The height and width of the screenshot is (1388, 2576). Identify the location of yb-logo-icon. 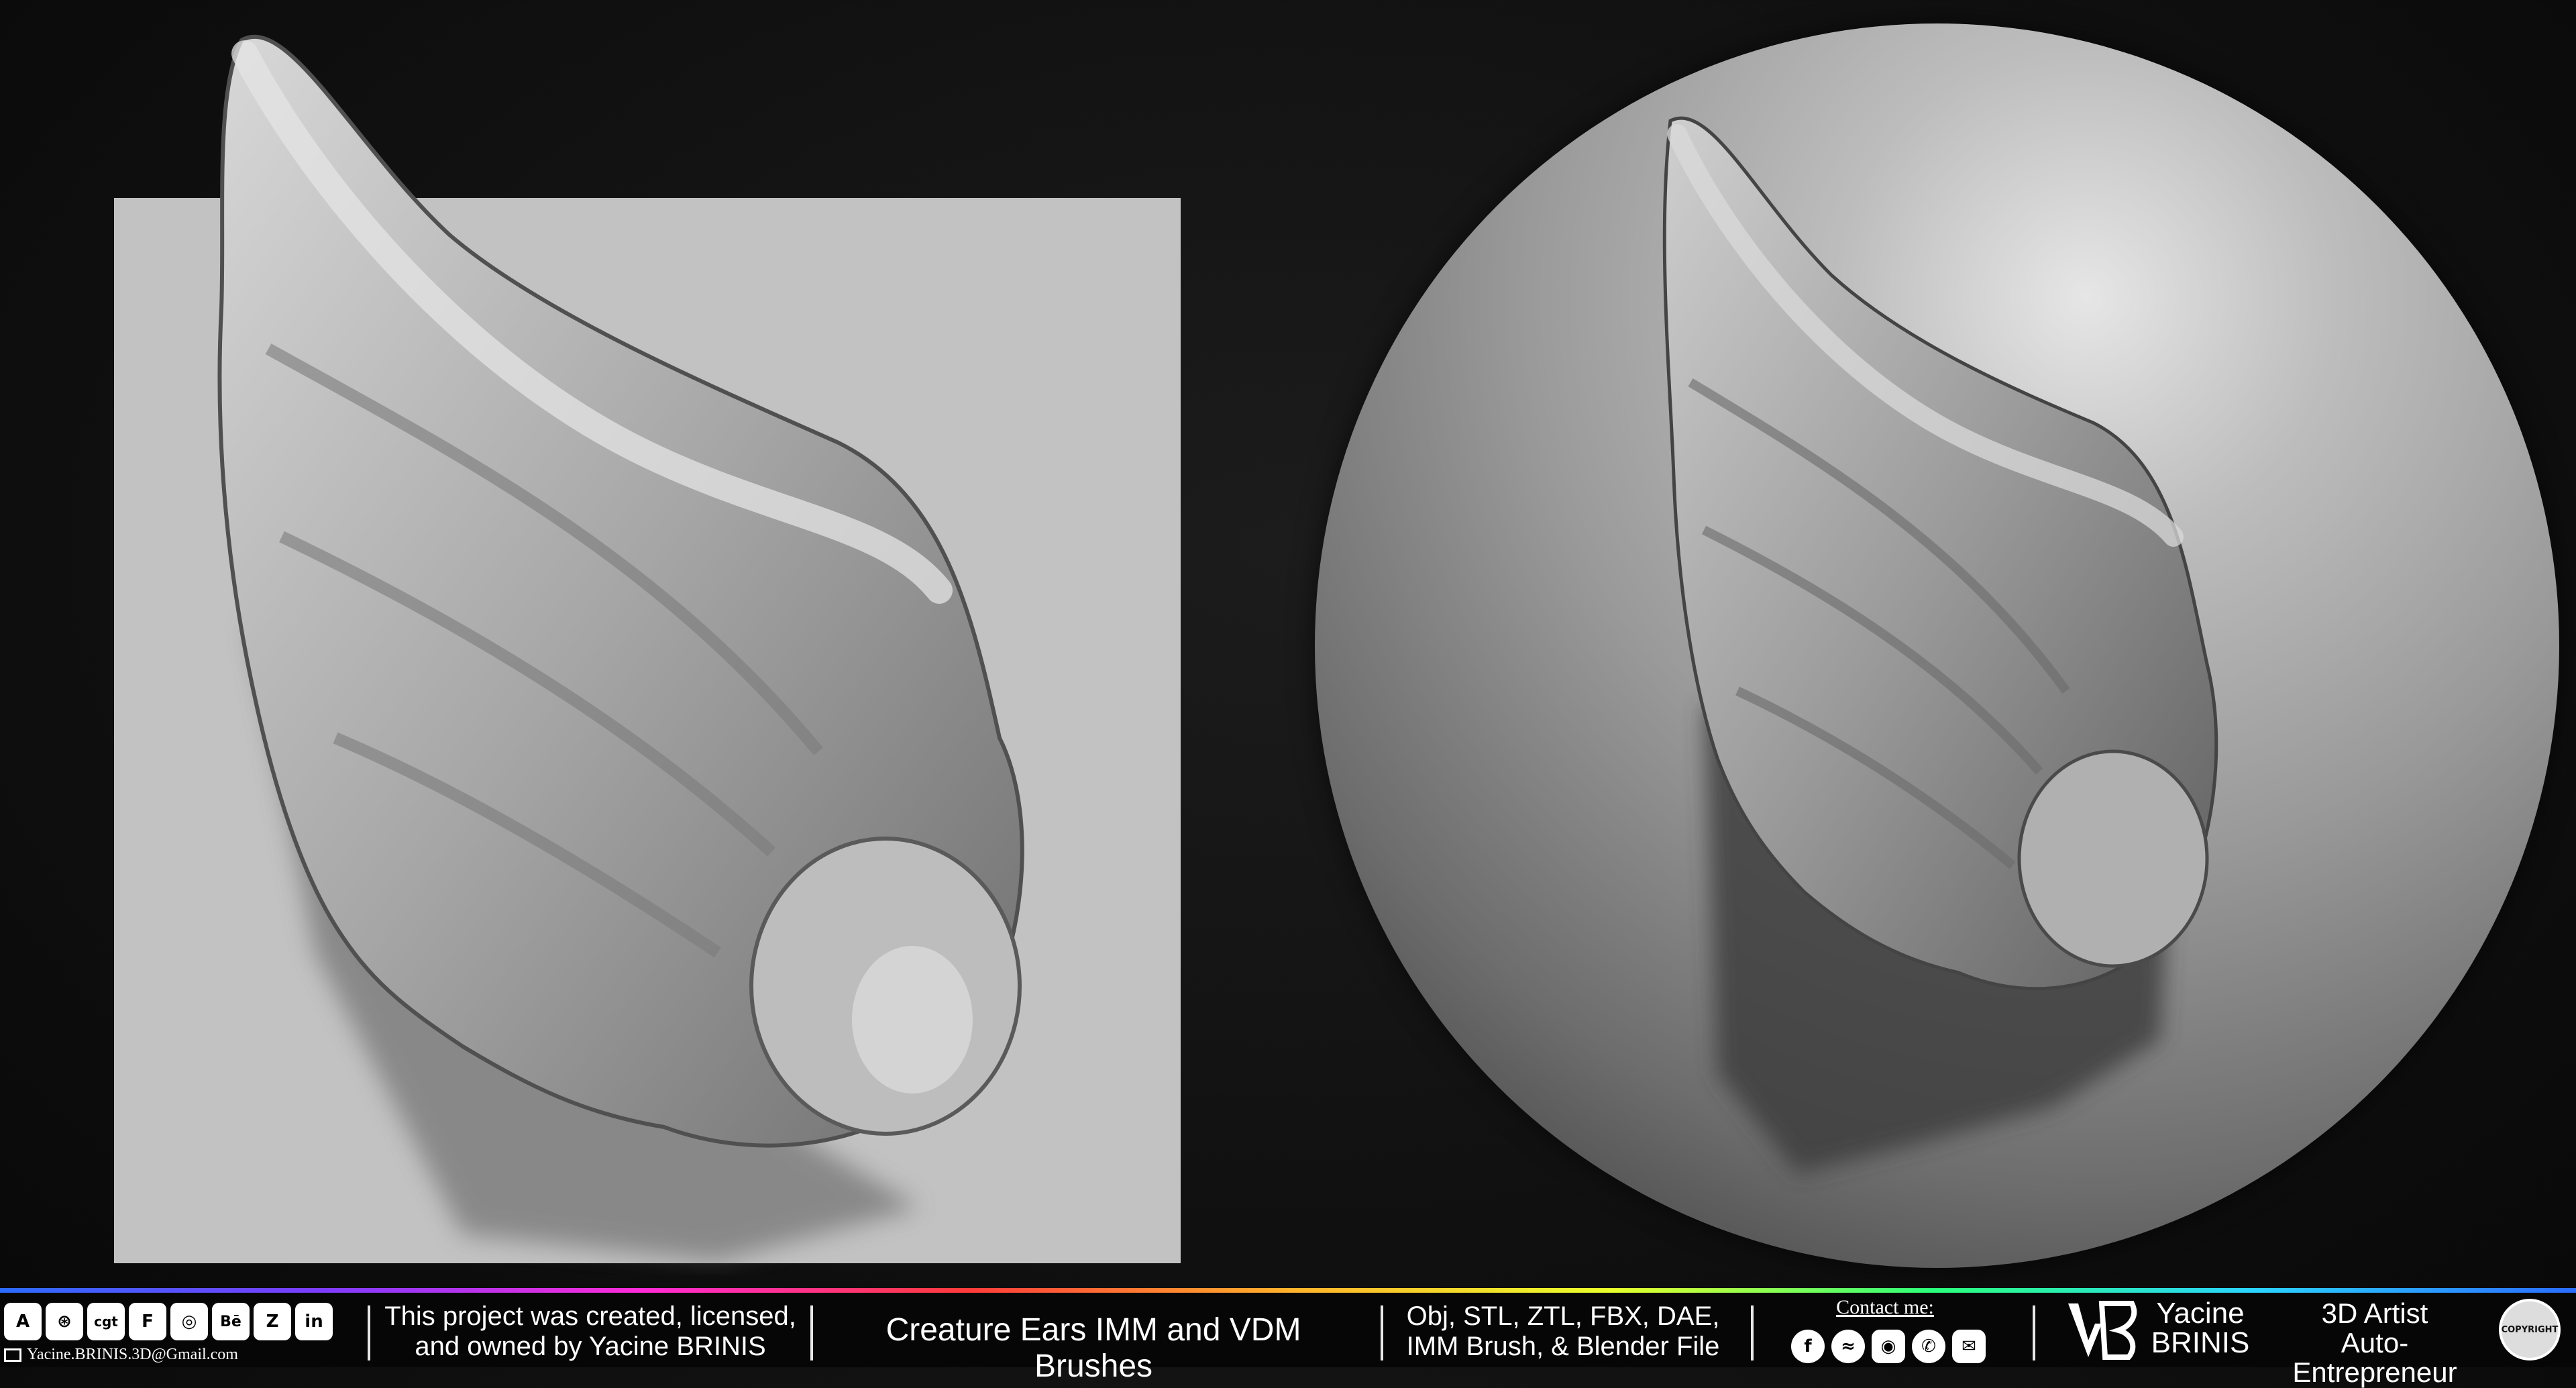
(2102, 1330).